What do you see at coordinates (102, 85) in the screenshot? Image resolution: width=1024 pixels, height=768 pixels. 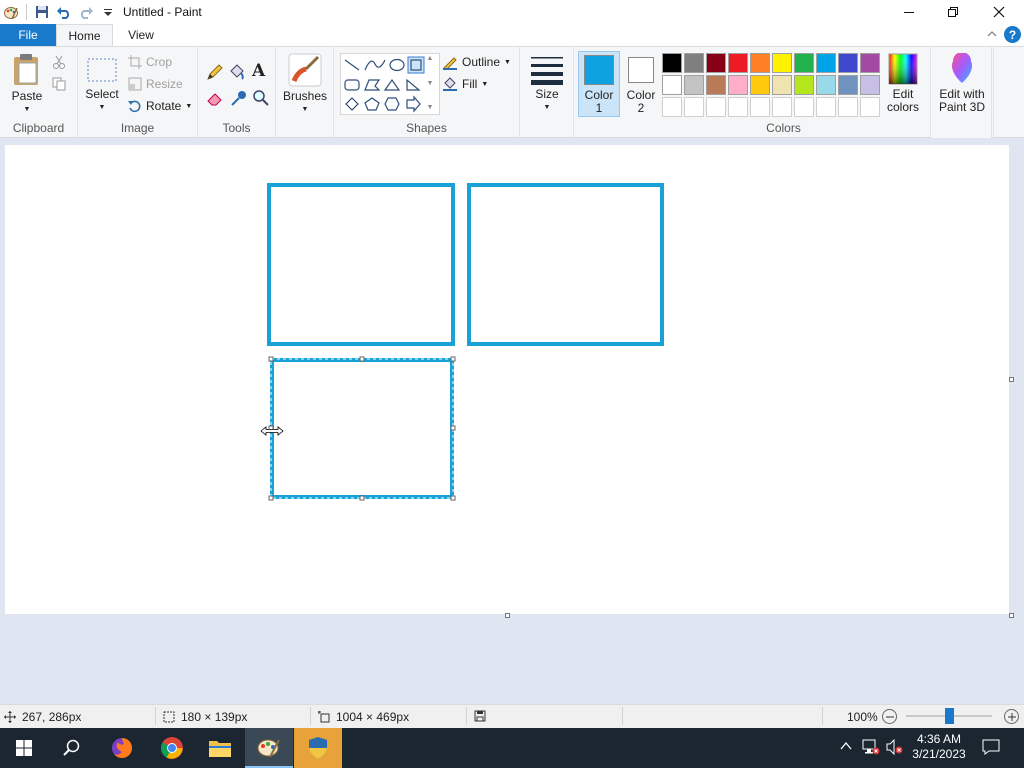 I see `select-button: Select ▼` at bounding box center [102, 85].